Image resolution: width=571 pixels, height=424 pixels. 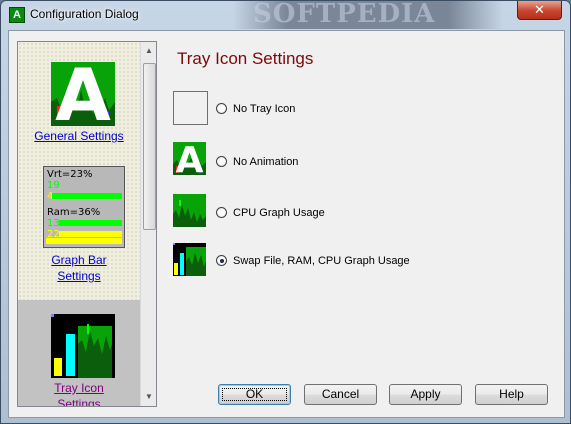 I want to click on sidebar-item-tray-icon-settings: Tray Icon Settings, so click(x=79, y=353).